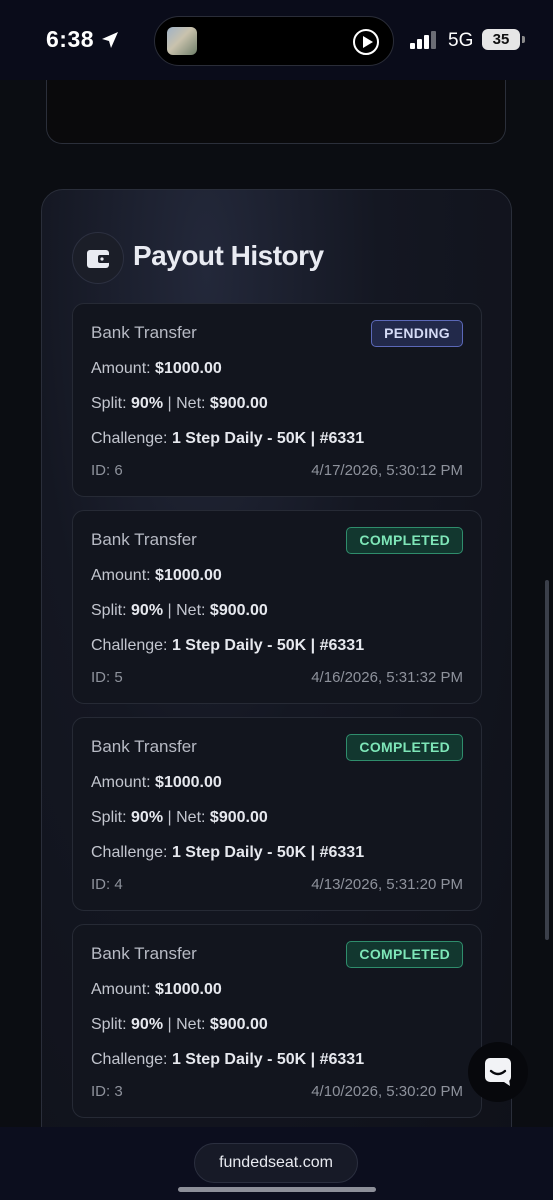 The height and width of the screenshot is (1200, 553). What do you see at coordinates (417, 333) in the screenshot?
I see `status-badge: PENDING` at bounding box center [417, 333].